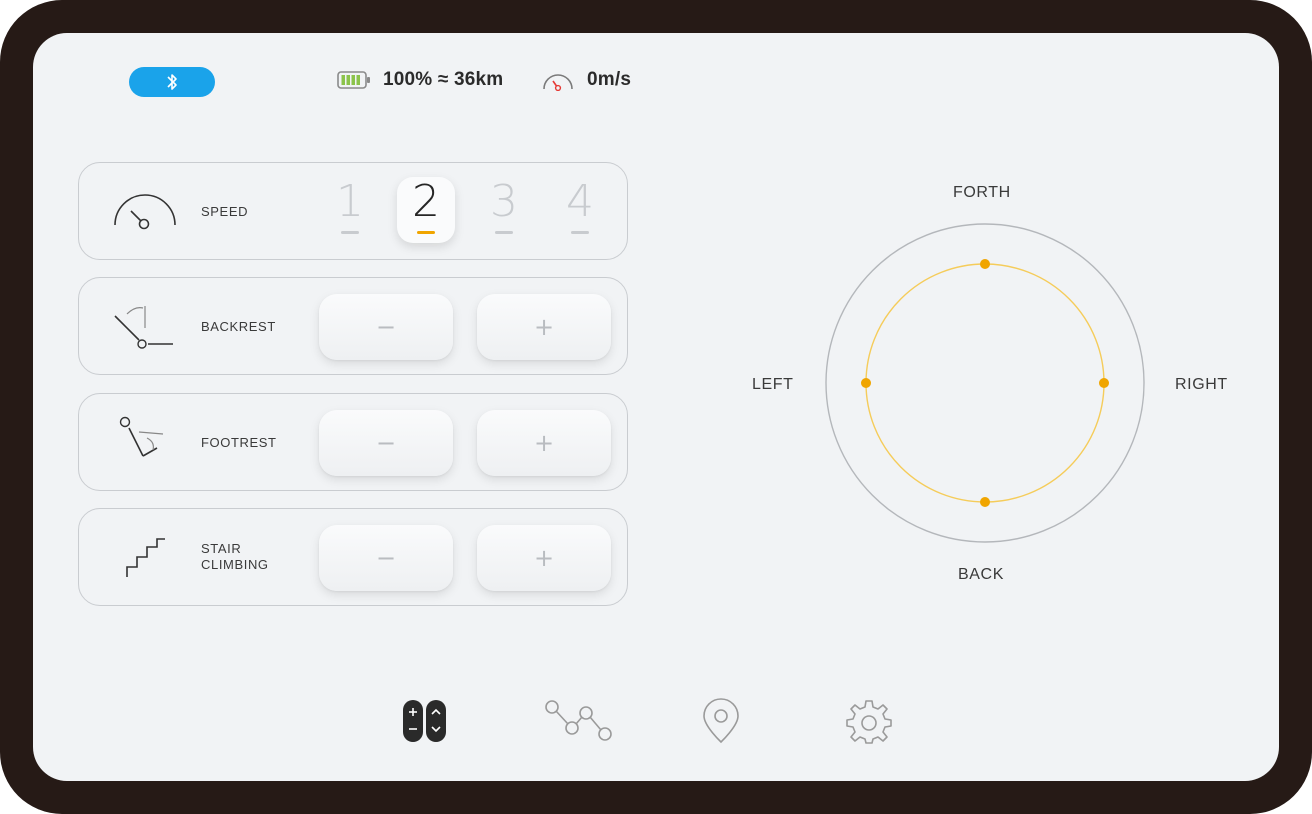 The width and height of the screenshot is (1312, 814). I want to click on speed-level-number: 3, so click(504, 201).